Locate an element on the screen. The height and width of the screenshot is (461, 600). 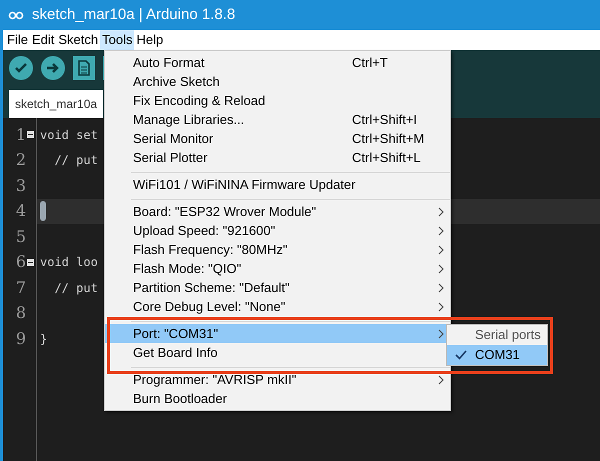
menu-bar-item: Sketch is located at coordinates (78, 40).